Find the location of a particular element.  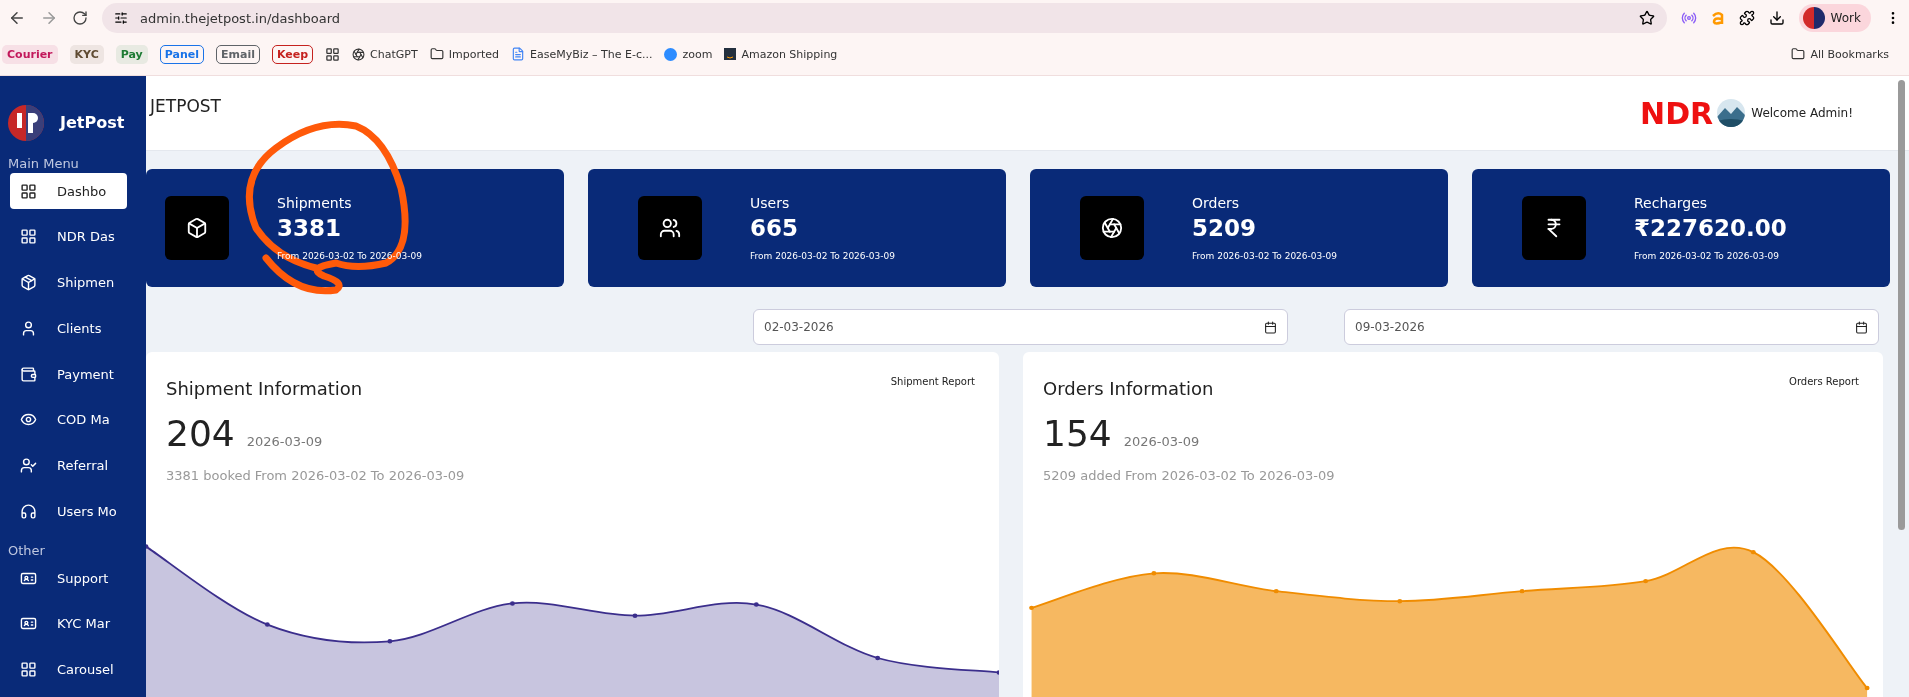

brand-name: JetPost is located at coordinates (92, 123).